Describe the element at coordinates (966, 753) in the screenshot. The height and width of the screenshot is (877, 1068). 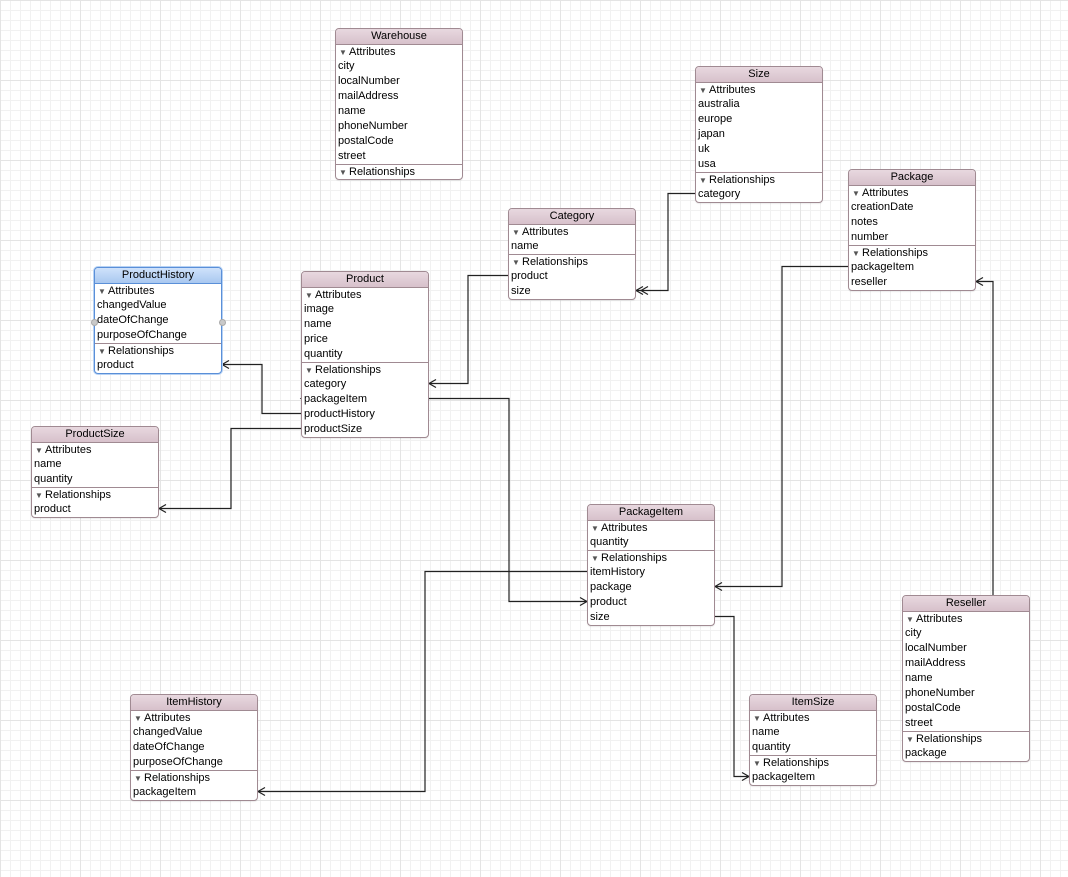
I see `relationship-row: package` at that location.